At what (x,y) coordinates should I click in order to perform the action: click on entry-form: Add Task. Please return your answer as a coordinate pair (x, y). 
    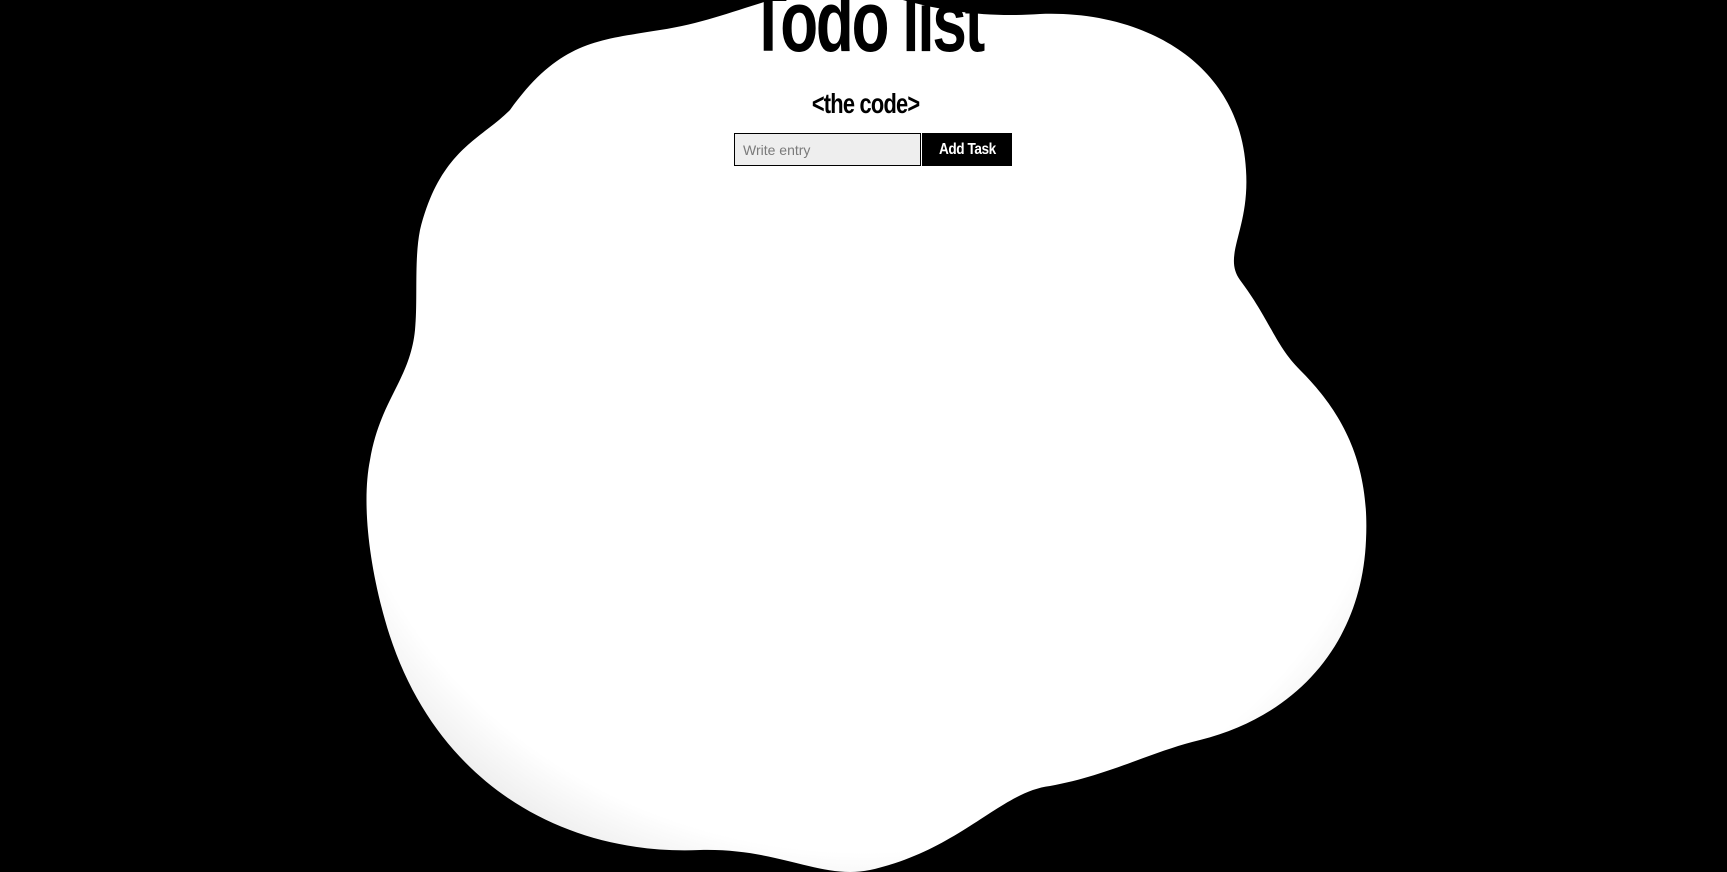
    Looking at the image, I should click on (873, 149).